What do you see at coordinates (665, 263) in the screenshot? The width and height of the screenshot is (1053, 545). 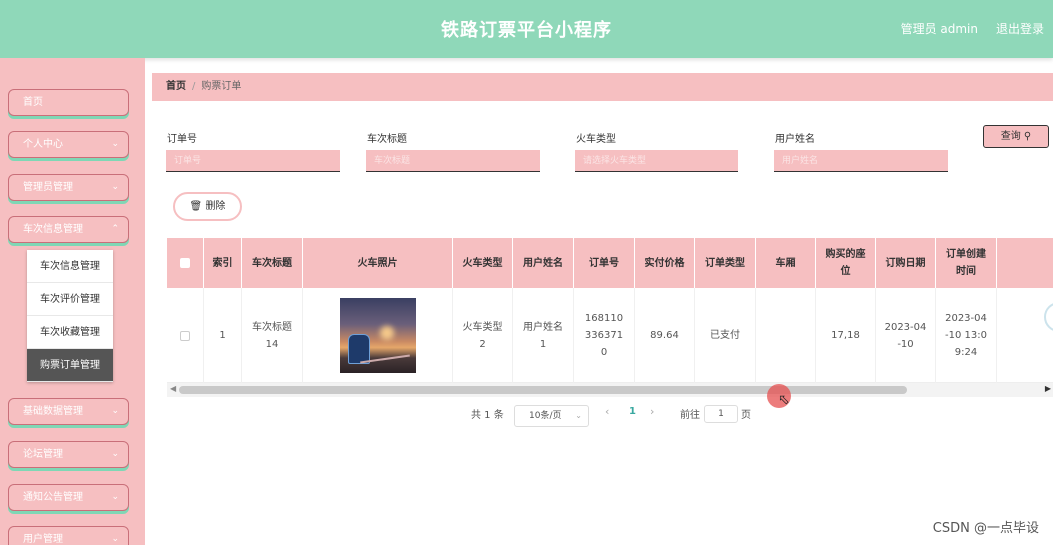 I see `column-header: 实付价格` at bounding box center [665, 263].